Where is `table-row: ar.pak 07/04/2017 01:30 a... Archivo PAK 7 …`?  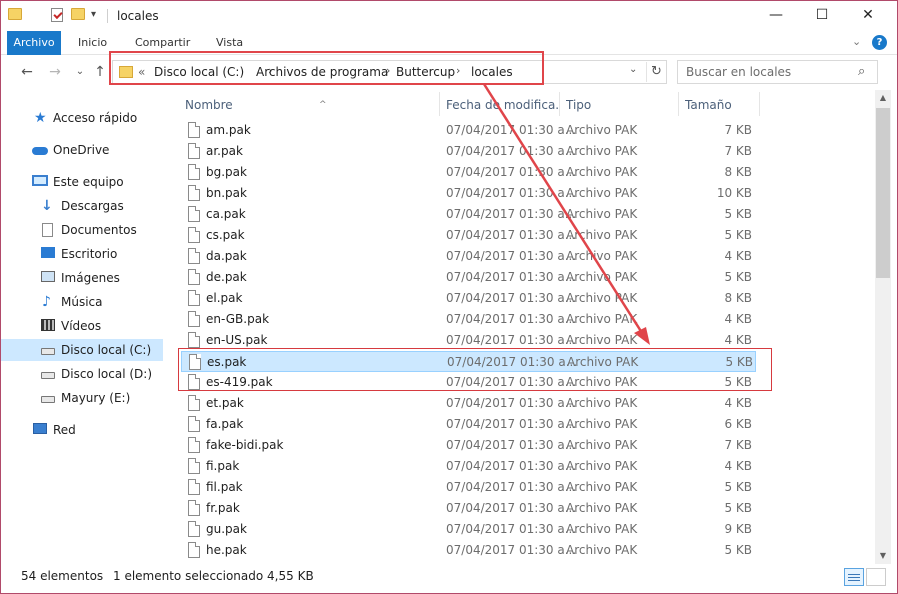 table-row: ar.pak 07/04/2017 01:30 a... Archivo PAK 7 … is located at coordinates (468, 151).